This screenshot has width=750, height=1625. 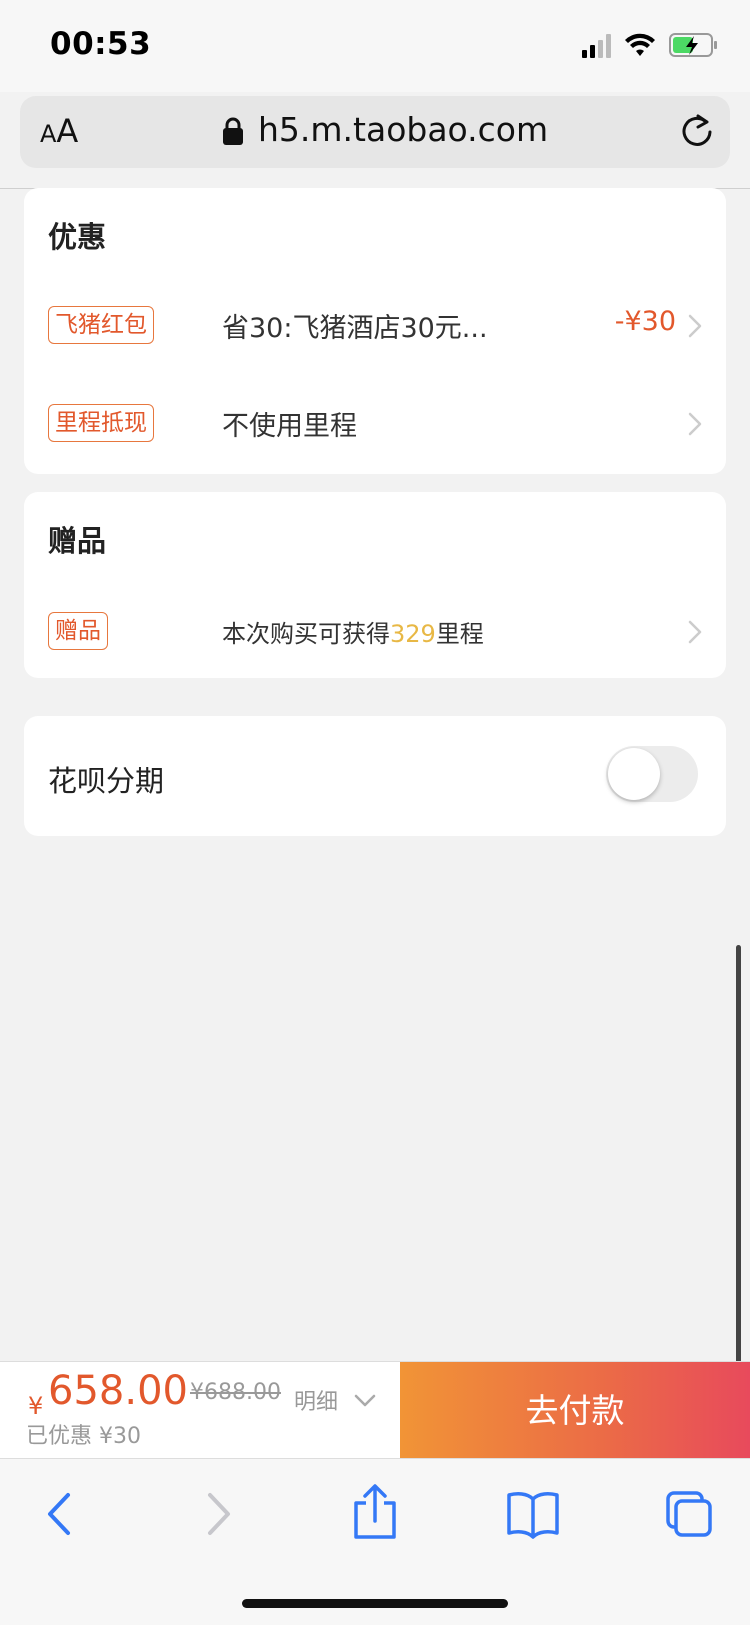 I want to click on gift-text-before: 本次购买可获得, so click(x=306, y=634).